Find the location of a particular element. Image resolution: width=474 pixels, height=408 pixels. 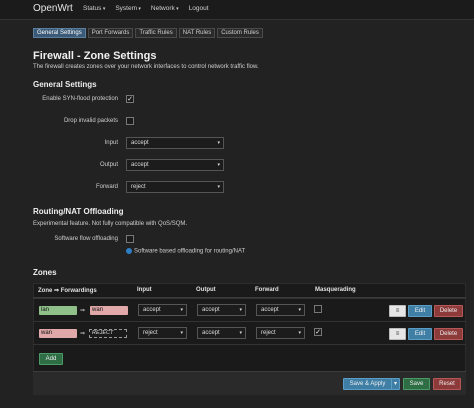

zone-lan-output-select: accept ▾ is located at coordinates (221, 310).